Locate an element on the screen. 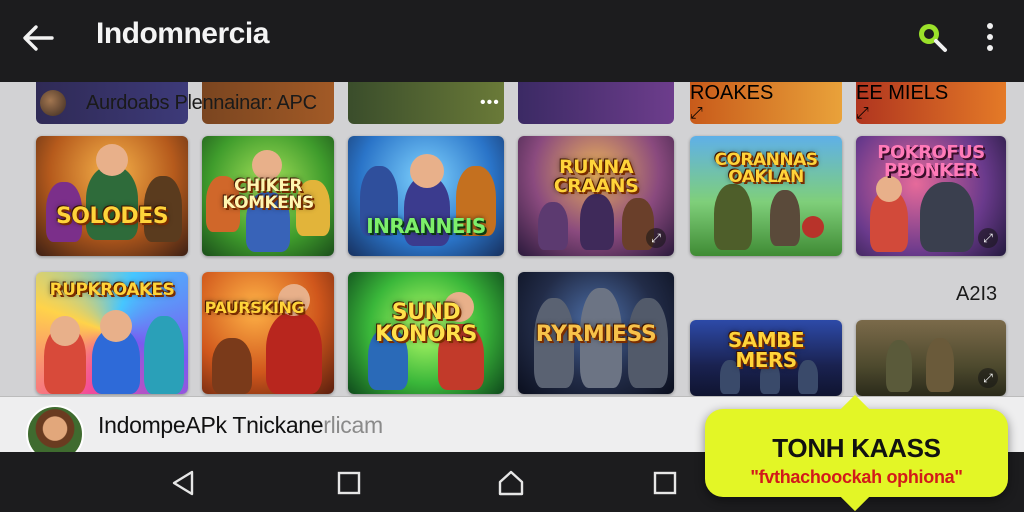 Image resolution: width=1024 pixels, height=512 pixels. more-vert-icon is located at coordinates (990, 26).